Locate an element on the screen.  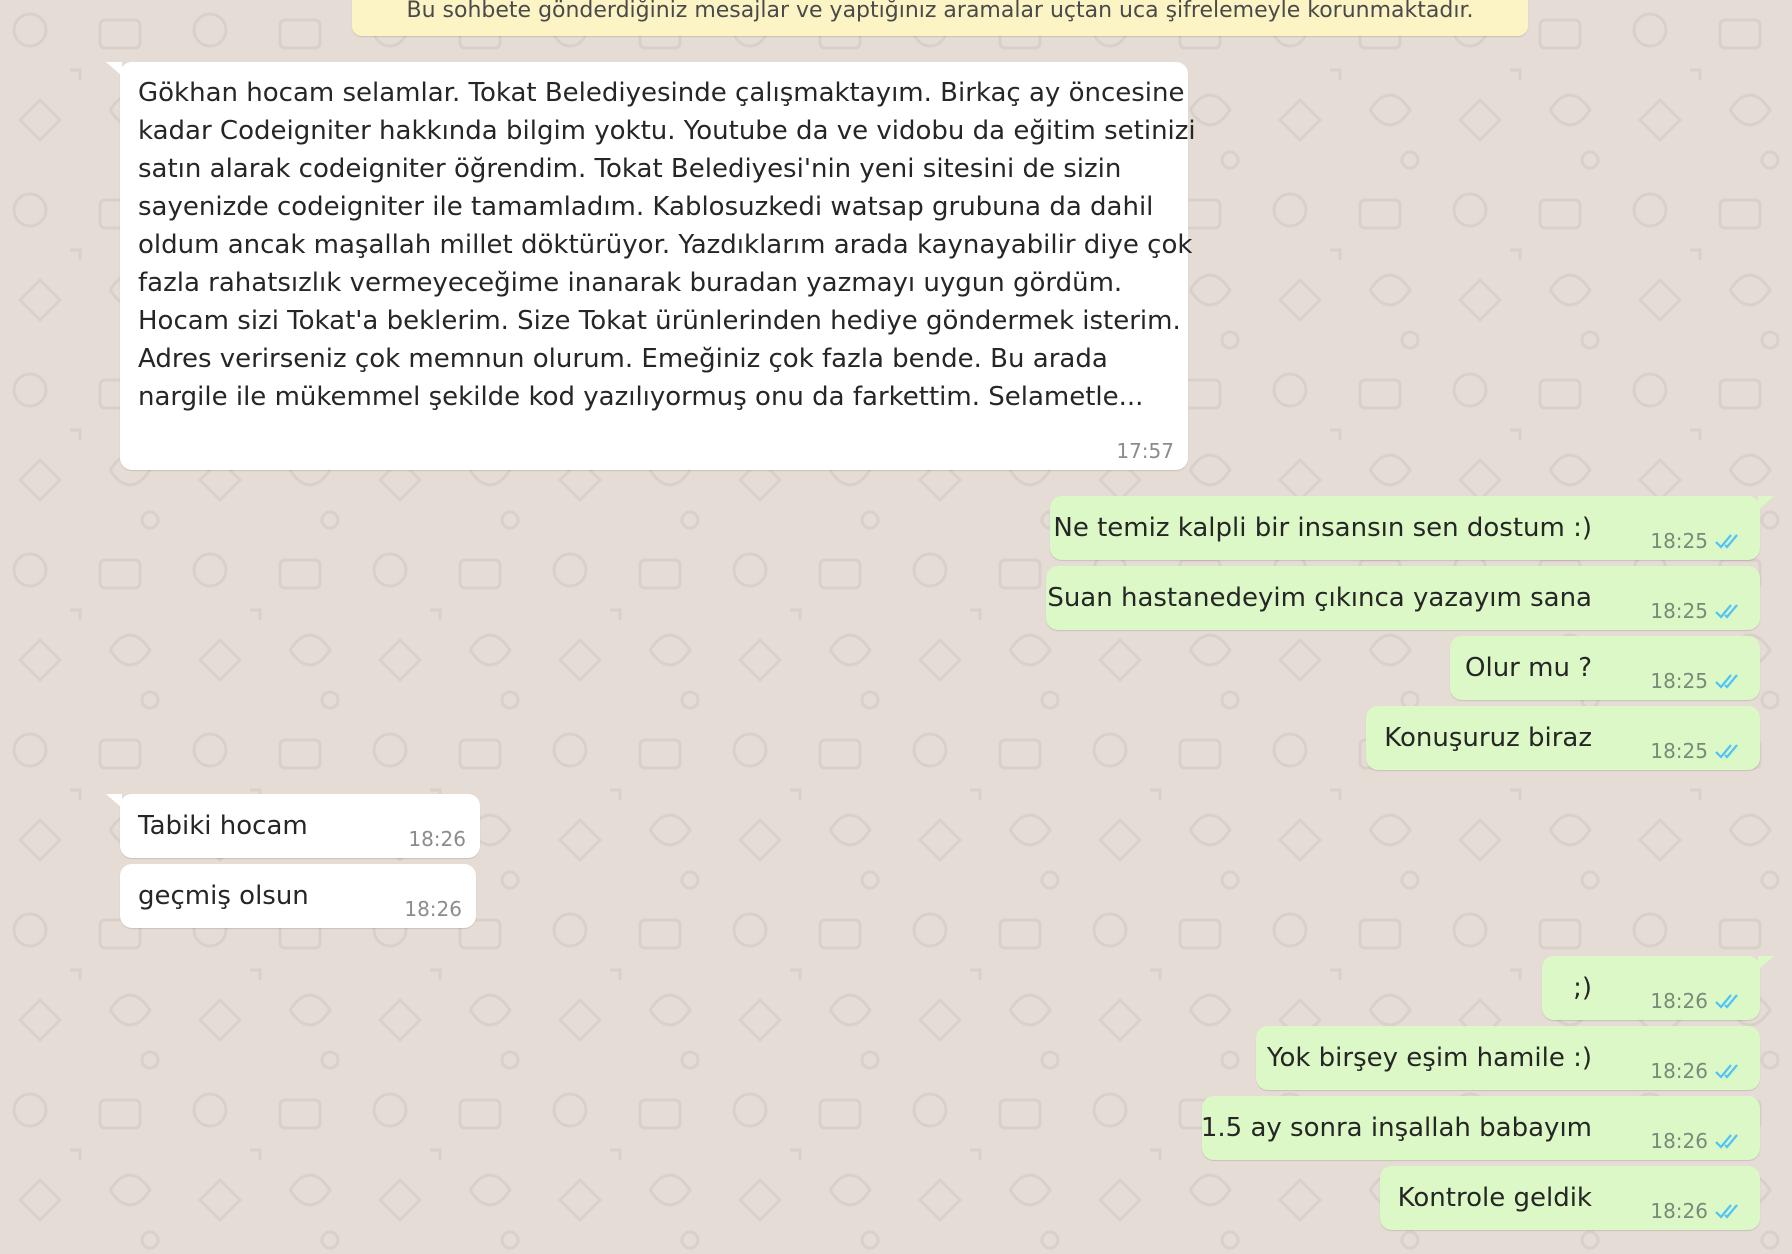
outgoing-message-bubble: 1.5 ay sonra inşallah babayım 18:26 is located at coordinates (1480, 1128).